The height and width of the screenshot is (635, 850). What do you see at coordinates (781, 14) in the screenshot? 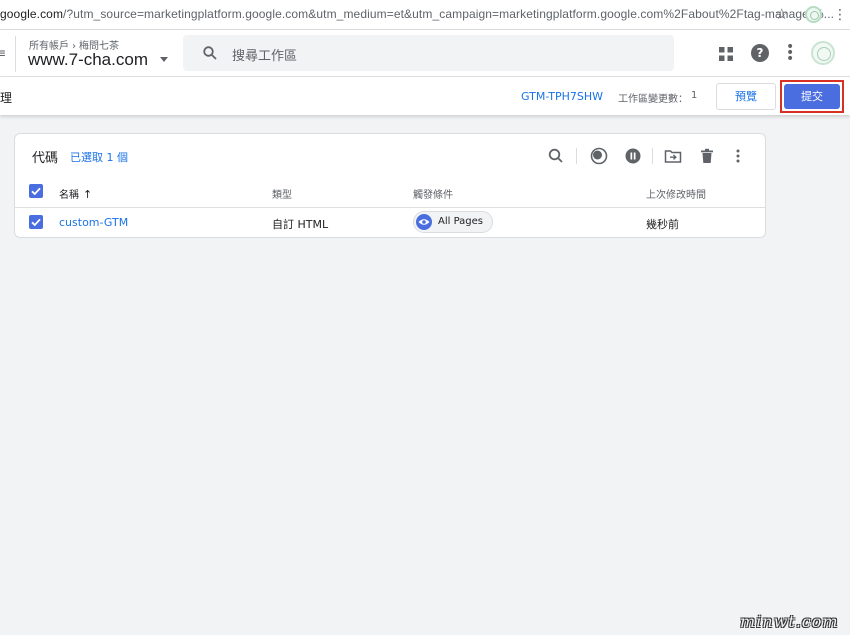
I see `bookmark-star-icon: ☆` at bounding box center [781, 14].